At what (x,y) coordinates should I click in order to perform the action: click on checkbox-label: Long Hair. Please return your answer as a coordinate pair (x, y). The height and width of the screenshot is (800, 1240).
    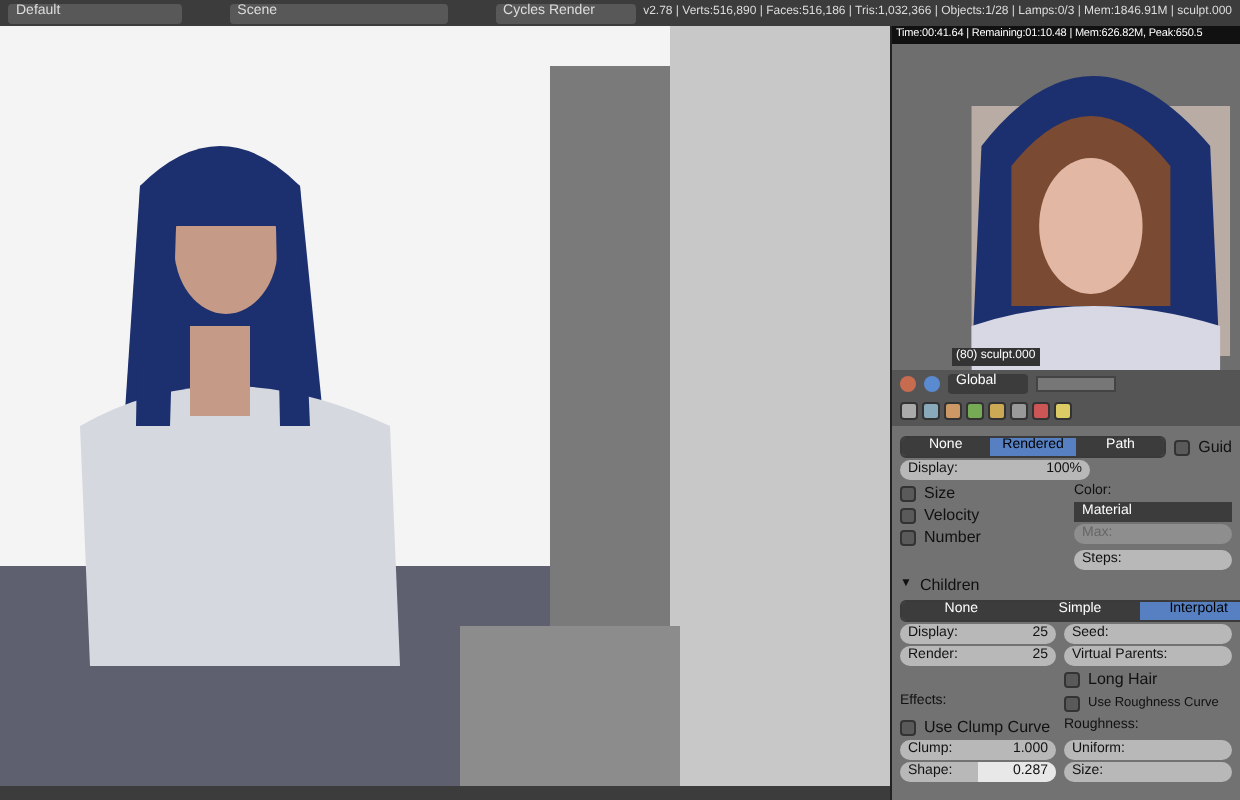
    Looking at the image, I should click on (1123, 679).